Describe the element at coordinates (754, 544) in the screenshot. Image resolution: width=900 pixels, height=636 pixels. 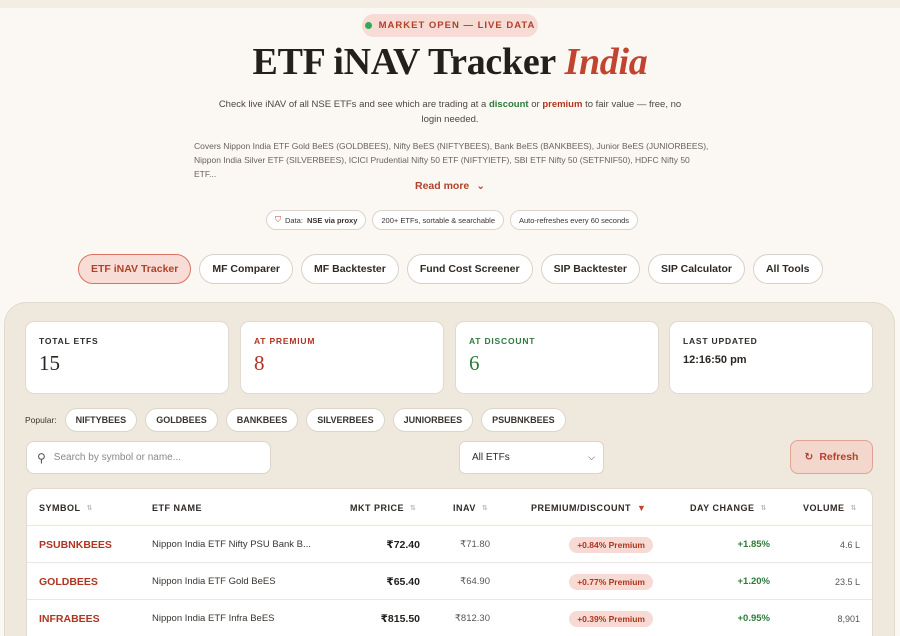
I see `row-day-change: +1.85%` at that location.